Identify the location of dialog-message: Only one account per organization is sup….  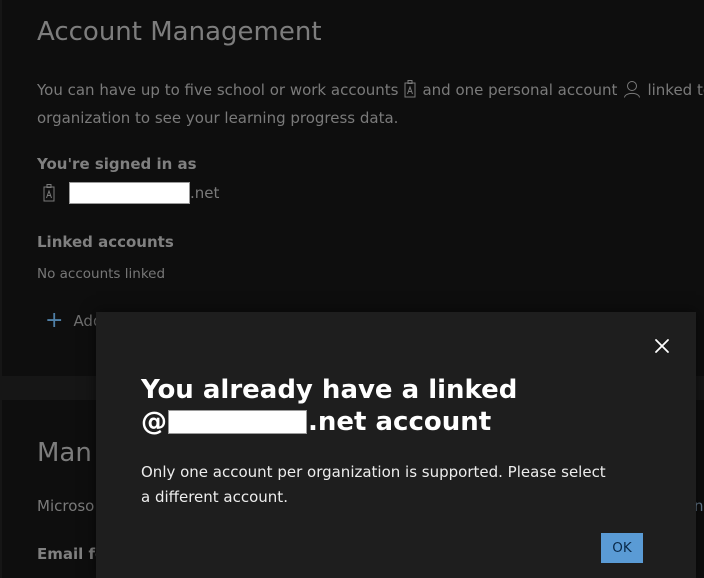
(373, 484).